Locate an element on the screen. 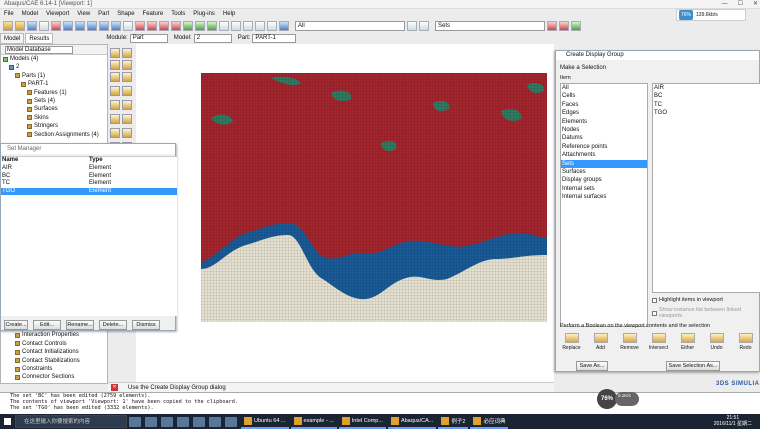 Image resolution: width=760 pixels, height=429 pixels. item-list-entry: Display groups is located at coordinates (604, 180).